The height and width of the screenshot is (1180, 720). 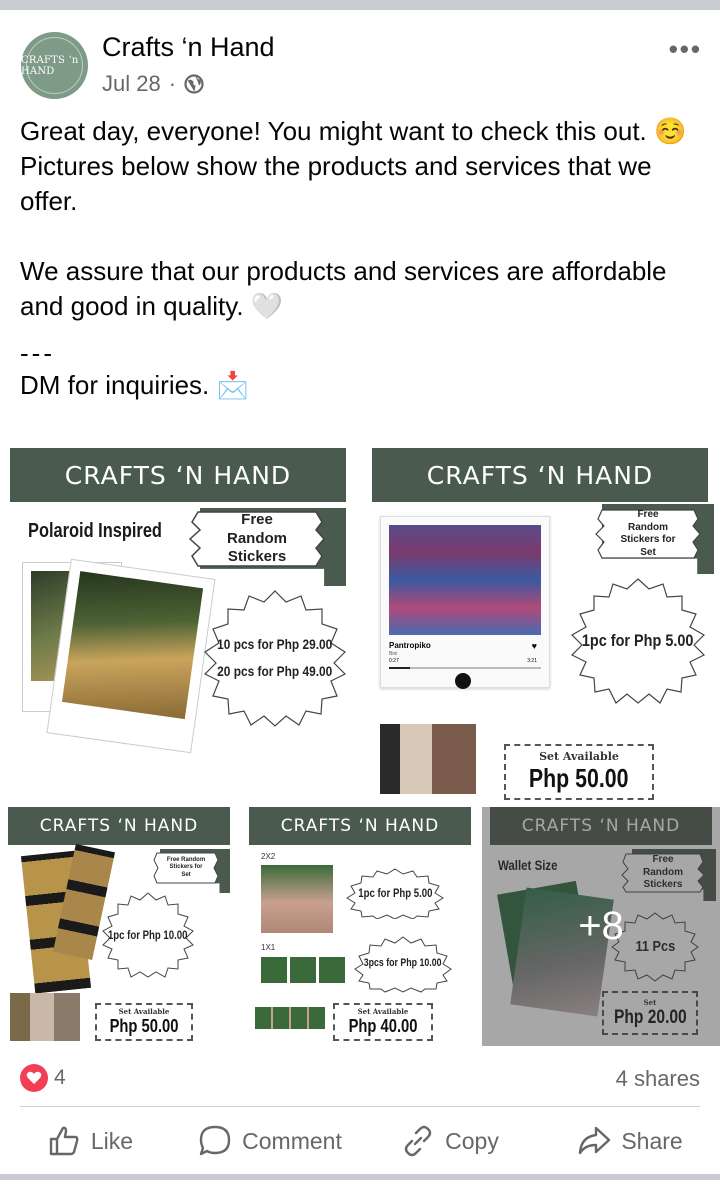 What do you see at coordinates (112, 1140) in the screenshot?
I see `like-label: Like` at bounding box center [112, 1140].